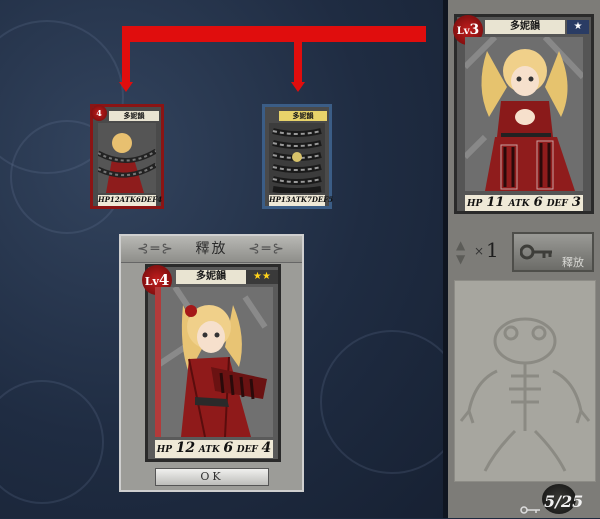  What do you see at coordinates (492, 250) in the screenshot?
I see `quantity-value: 1` at bounding box center [492, 250].